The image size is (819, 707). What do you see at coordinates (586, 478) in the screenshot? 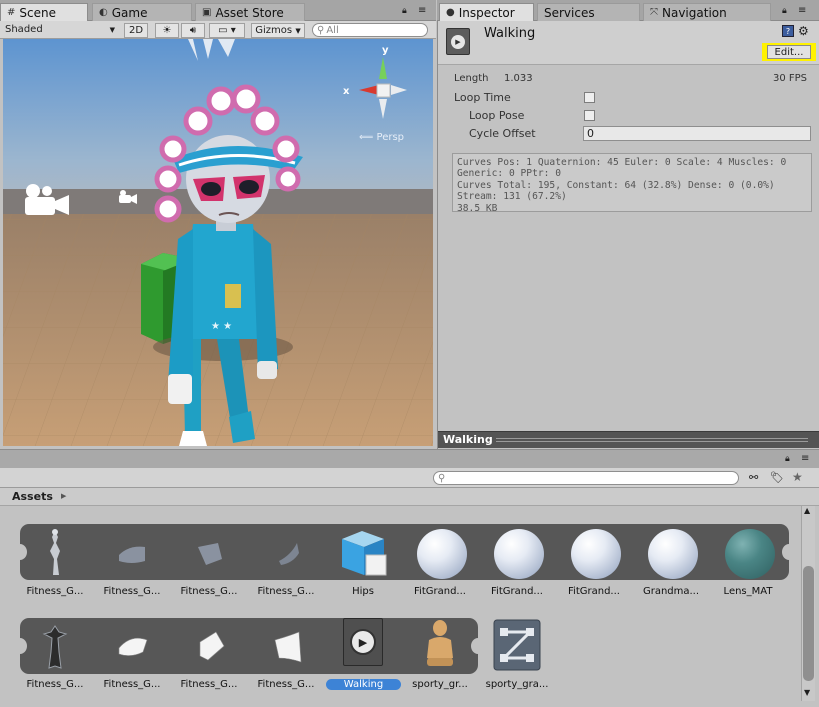
I see `project-search-input: ⚲` at bounding box center [586, 478].